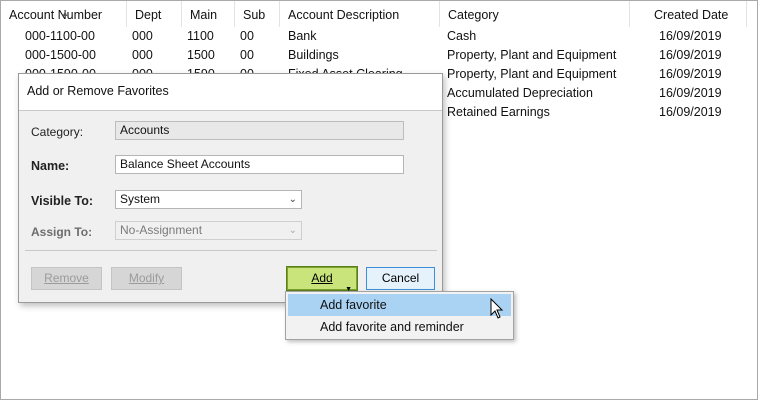 The width and height of the screenshot is (758, 400). What do you see at coordinates (399, 305) in the screenshot?
I see `menu-item-add-favorite: Add favorite` at bounding box center [399, 305].